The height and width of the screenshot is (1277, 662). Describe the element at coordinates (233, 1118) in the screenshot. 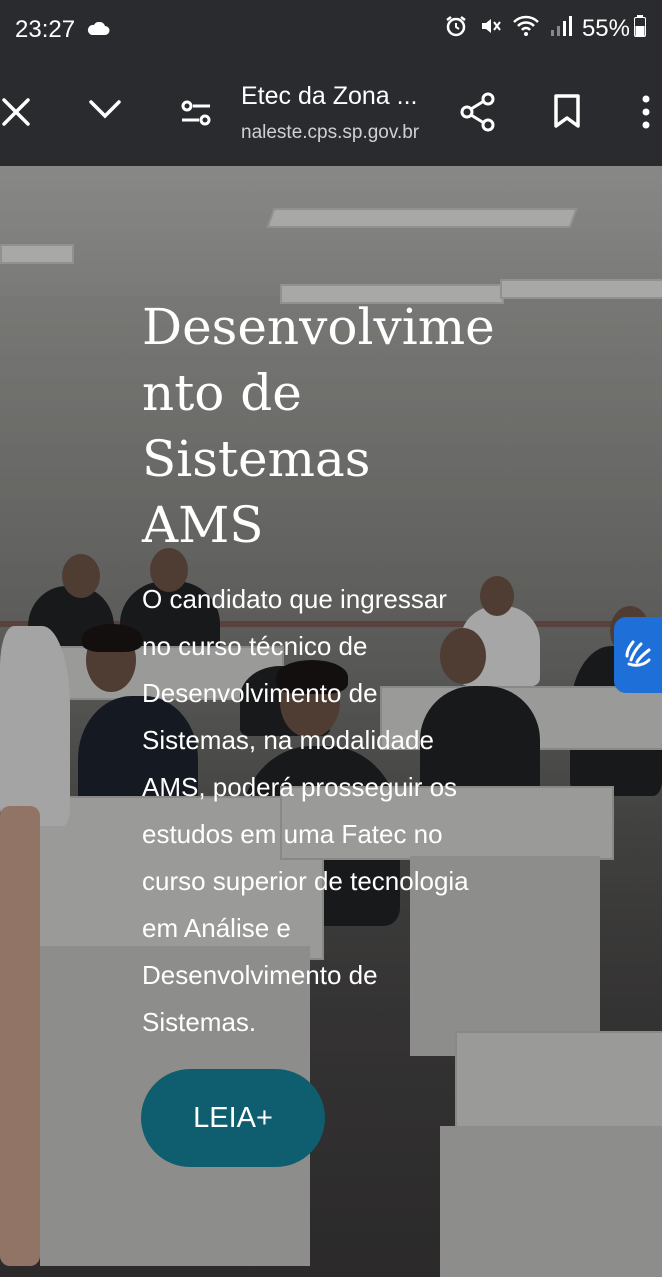

I see `read-more-button: LEIA+` at that location.